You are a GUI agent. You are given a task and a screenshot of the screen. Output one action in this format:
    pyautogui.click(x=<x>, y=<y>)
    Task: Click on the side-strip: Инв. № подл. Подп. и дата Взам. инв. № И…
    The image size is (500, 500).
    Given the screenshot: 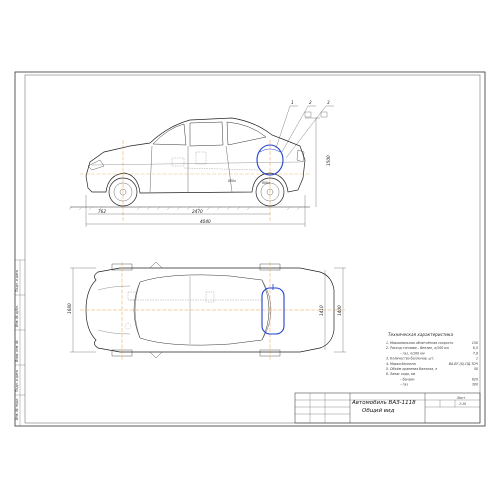 What is the action you would take?
    pyautogui.click(x=20, y=342)
    